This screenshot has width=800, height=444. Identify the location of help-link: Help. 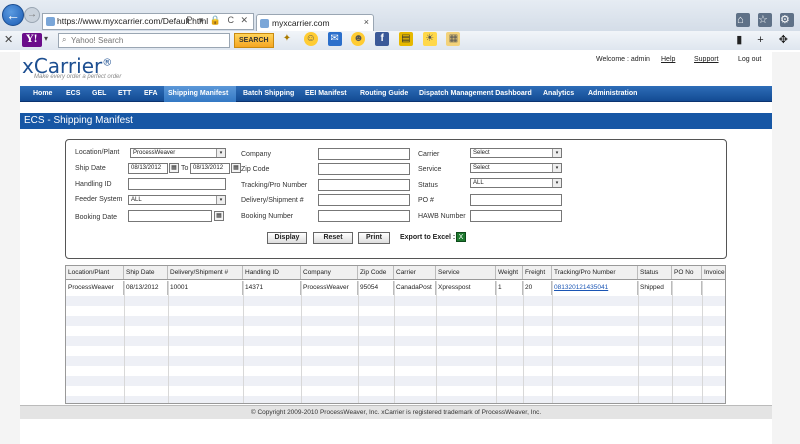
(668, 59).